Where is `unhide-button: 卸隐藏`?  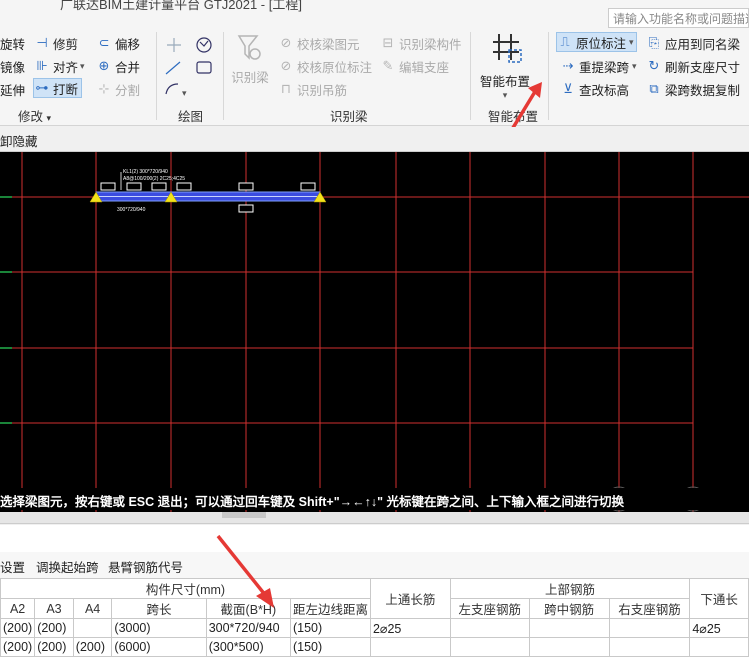
unhide-button: 卸隐藏 is located at coordinates (19, 140).